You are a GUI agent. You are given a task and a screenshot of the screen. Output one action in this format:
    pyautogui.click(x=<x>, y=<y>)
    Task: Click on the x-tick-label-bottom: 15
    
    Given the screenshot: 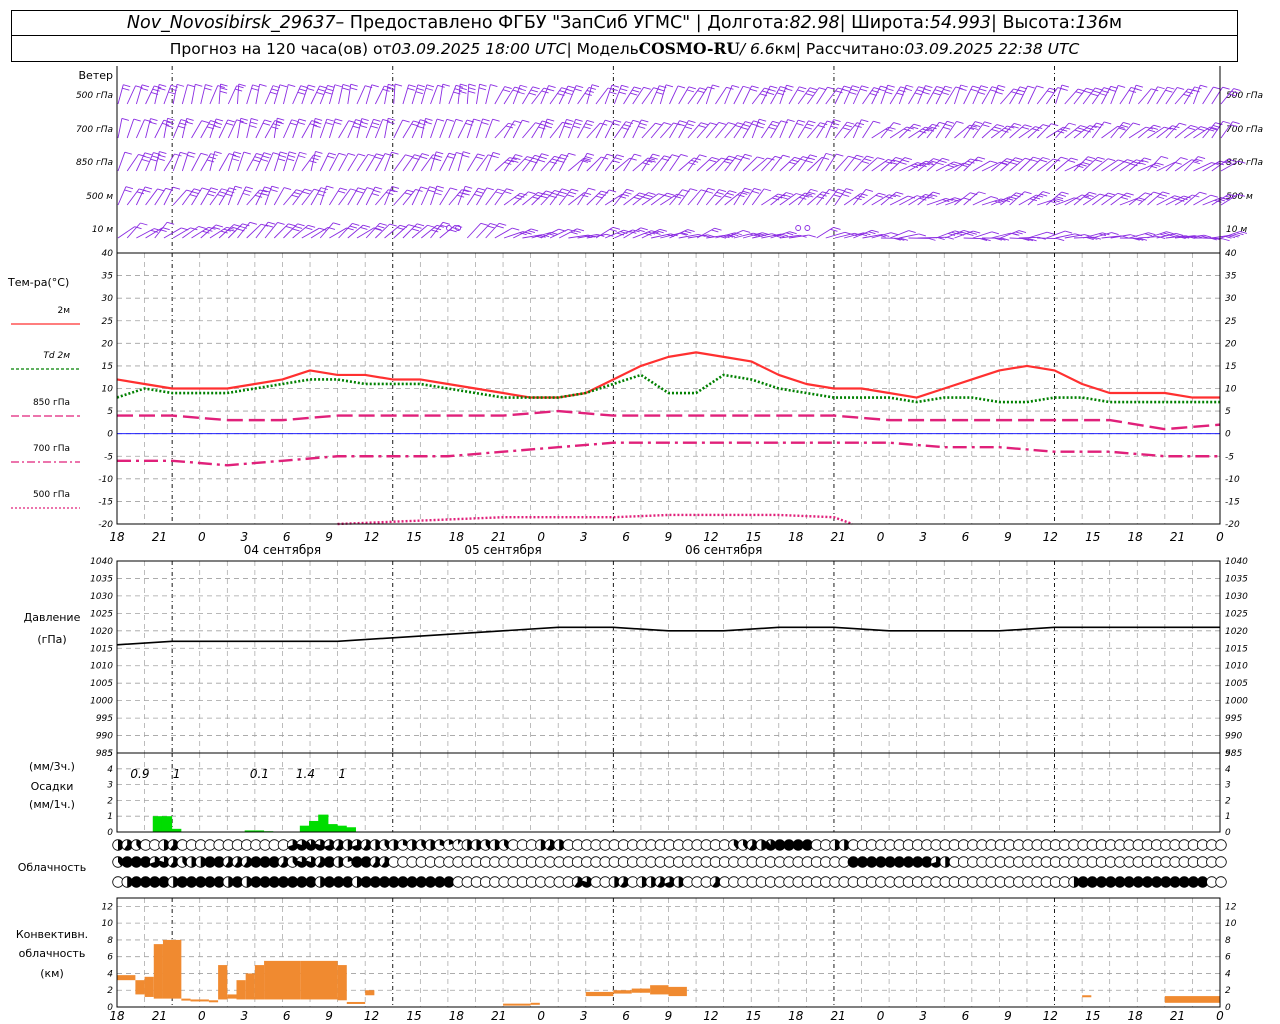 What is the action you would take?
    pyautogui.click(x=413, y=1016)
    